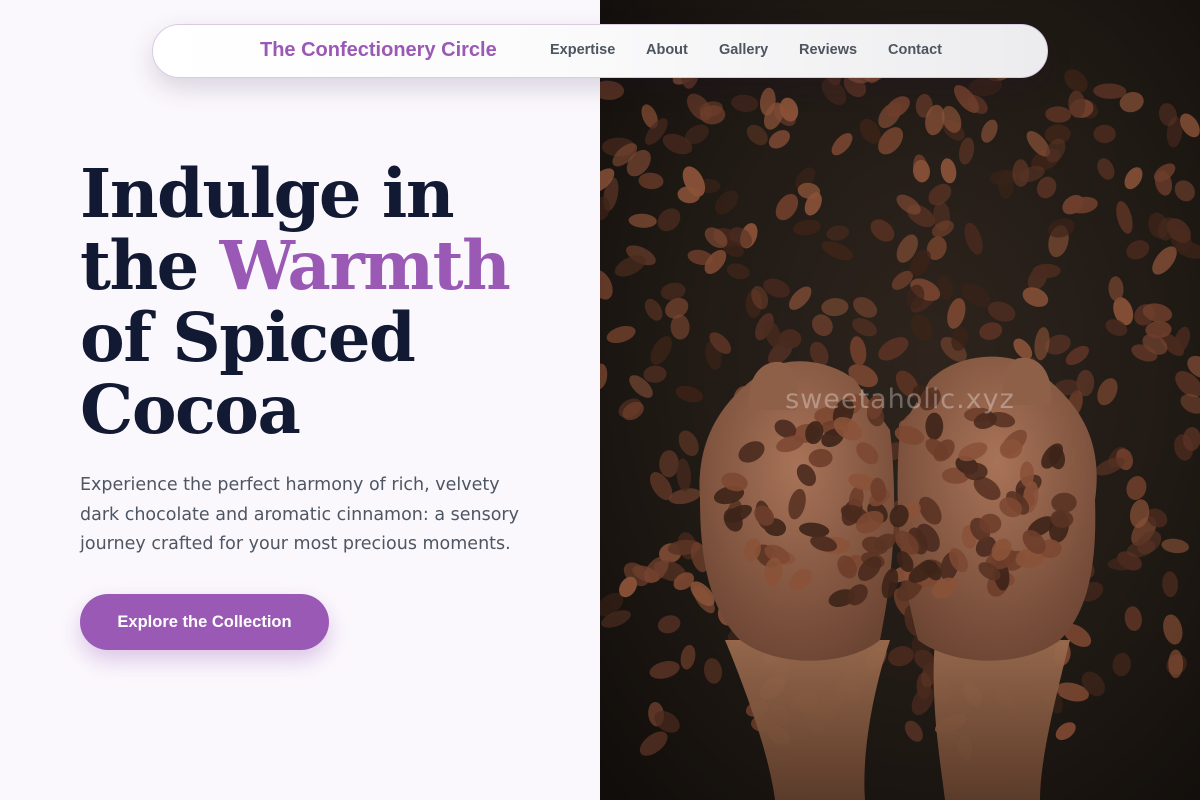  I want to click on nav-item: About, so click(682, 50).